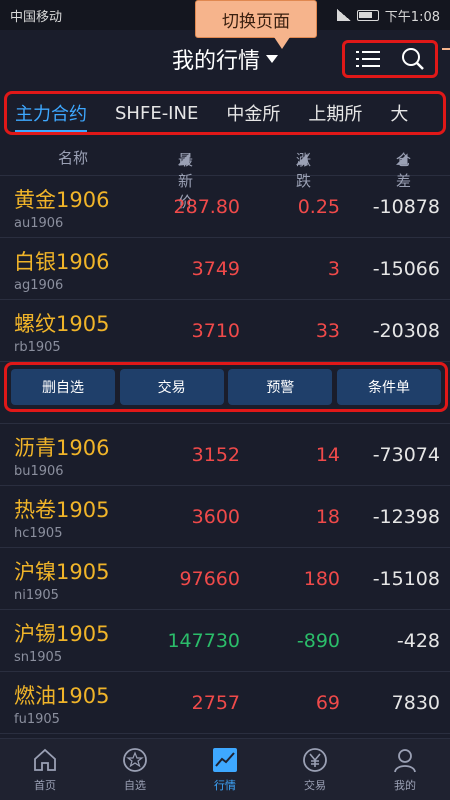 Image resolution: width=450 pixels, height=800 pixels. I want to click on page-title-dropdown: 我的行情, so click(225, 59).